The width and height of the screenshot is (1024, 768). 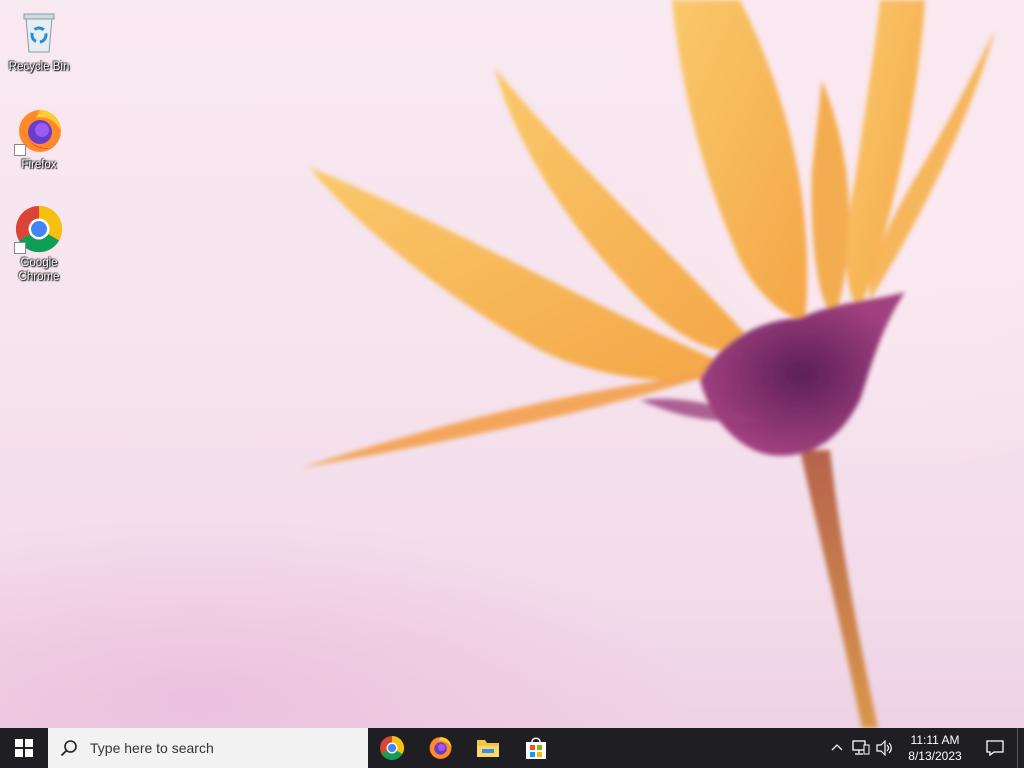 I want to click on taskbar-app-firefox, so click(x=440, y=748).